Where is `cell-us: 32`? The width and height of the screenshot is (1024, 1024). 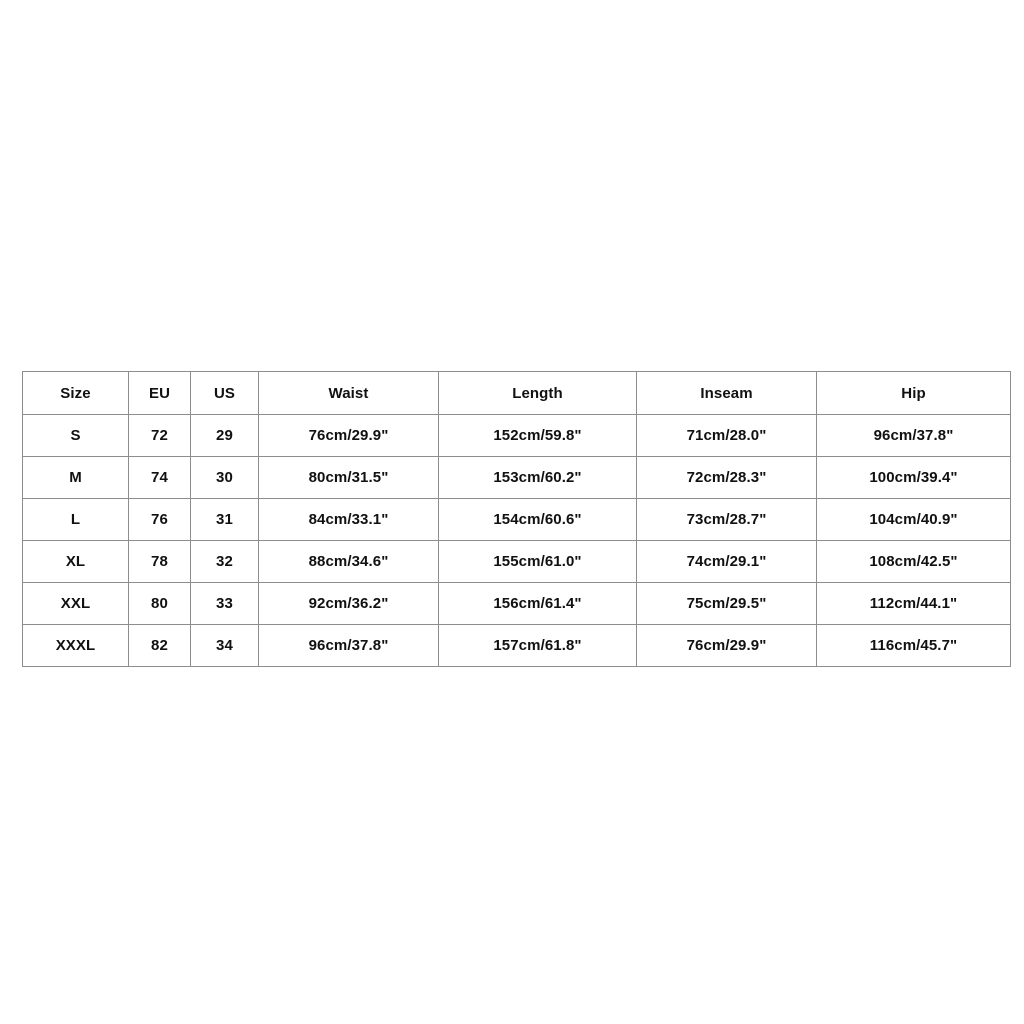 cell-us: 32 is located at coordinates (224, 561).